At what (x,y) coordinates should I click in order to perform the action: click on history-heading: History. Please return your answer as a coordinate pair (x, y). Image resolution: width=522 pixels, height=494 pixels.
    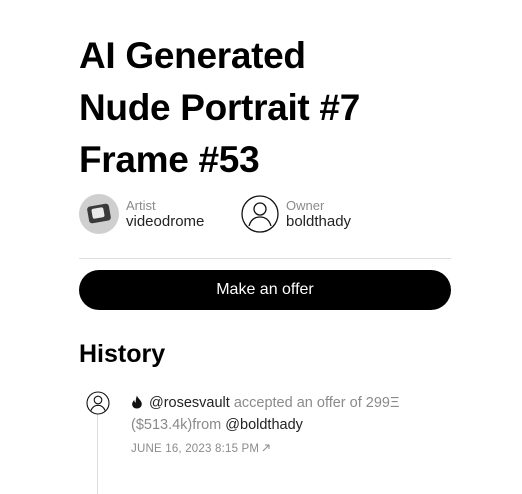
    Looking at the image, I should click on (122, 354).